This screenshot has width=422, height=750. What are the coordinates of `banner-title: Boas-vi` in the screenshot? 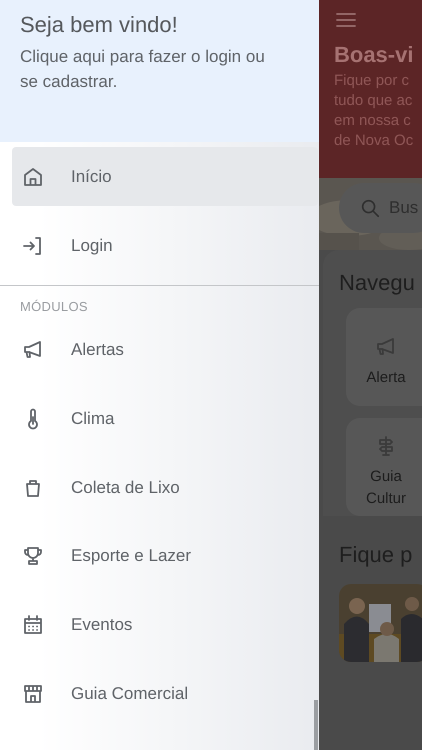 It's located at (374, 55).